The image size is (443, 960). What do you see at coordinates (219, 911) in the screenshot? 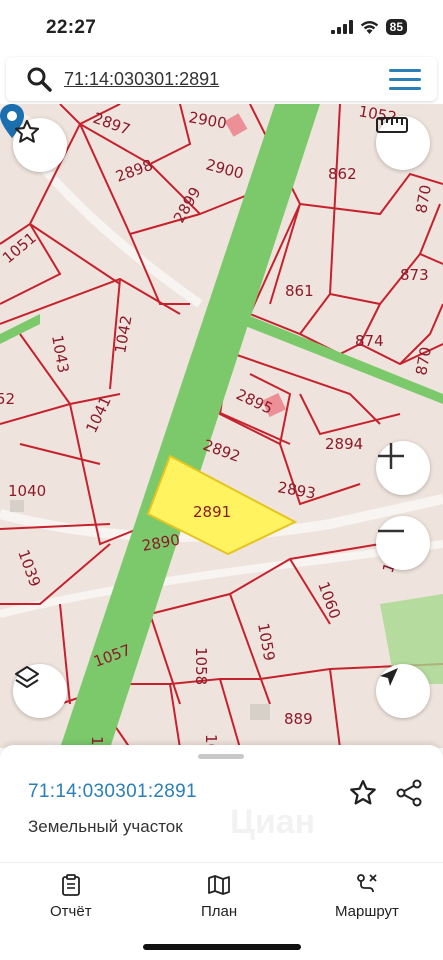
I see `nav-plan-label: План` at bounding box center [219, 911].